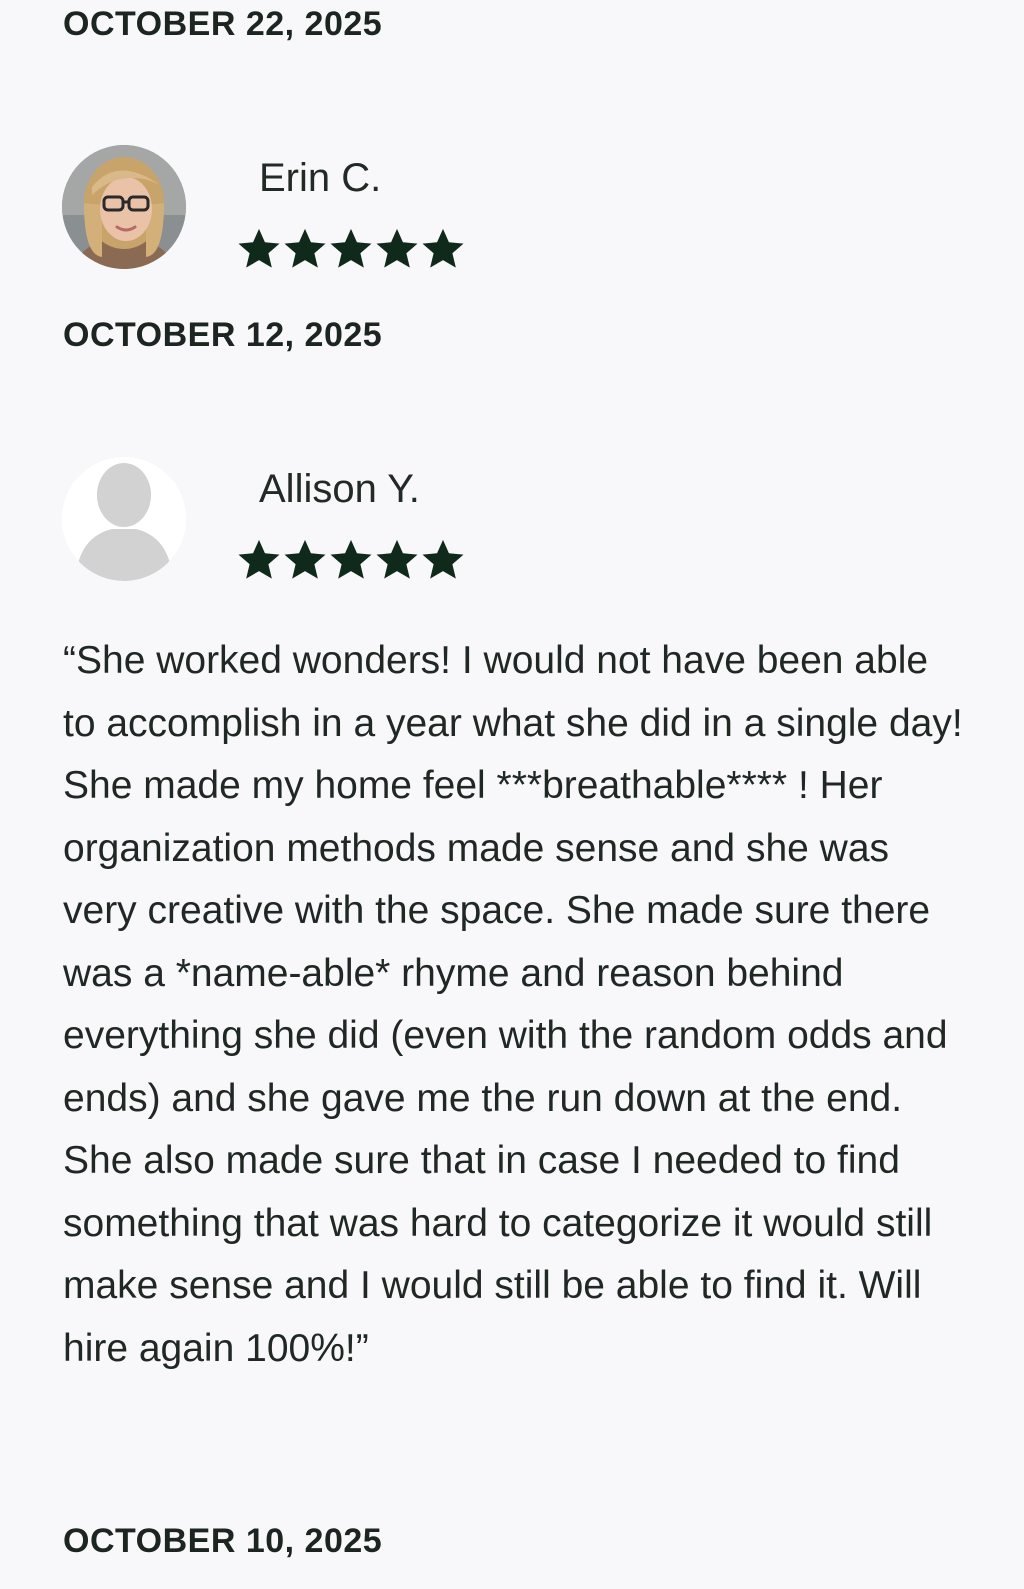  I want to click on review-date: OCTOBER 12, 2025, so click(223, 335).